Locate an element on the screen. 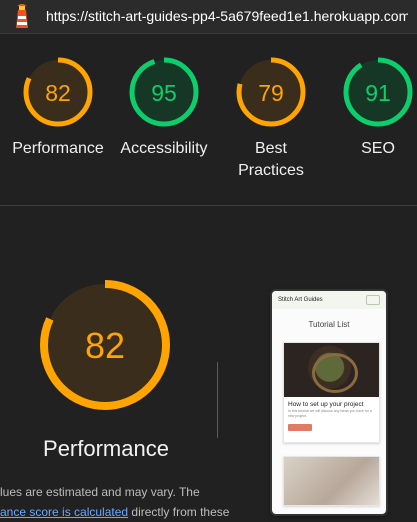  thumbnail-heading: Tutorial List is located at coordinates (329, 324).